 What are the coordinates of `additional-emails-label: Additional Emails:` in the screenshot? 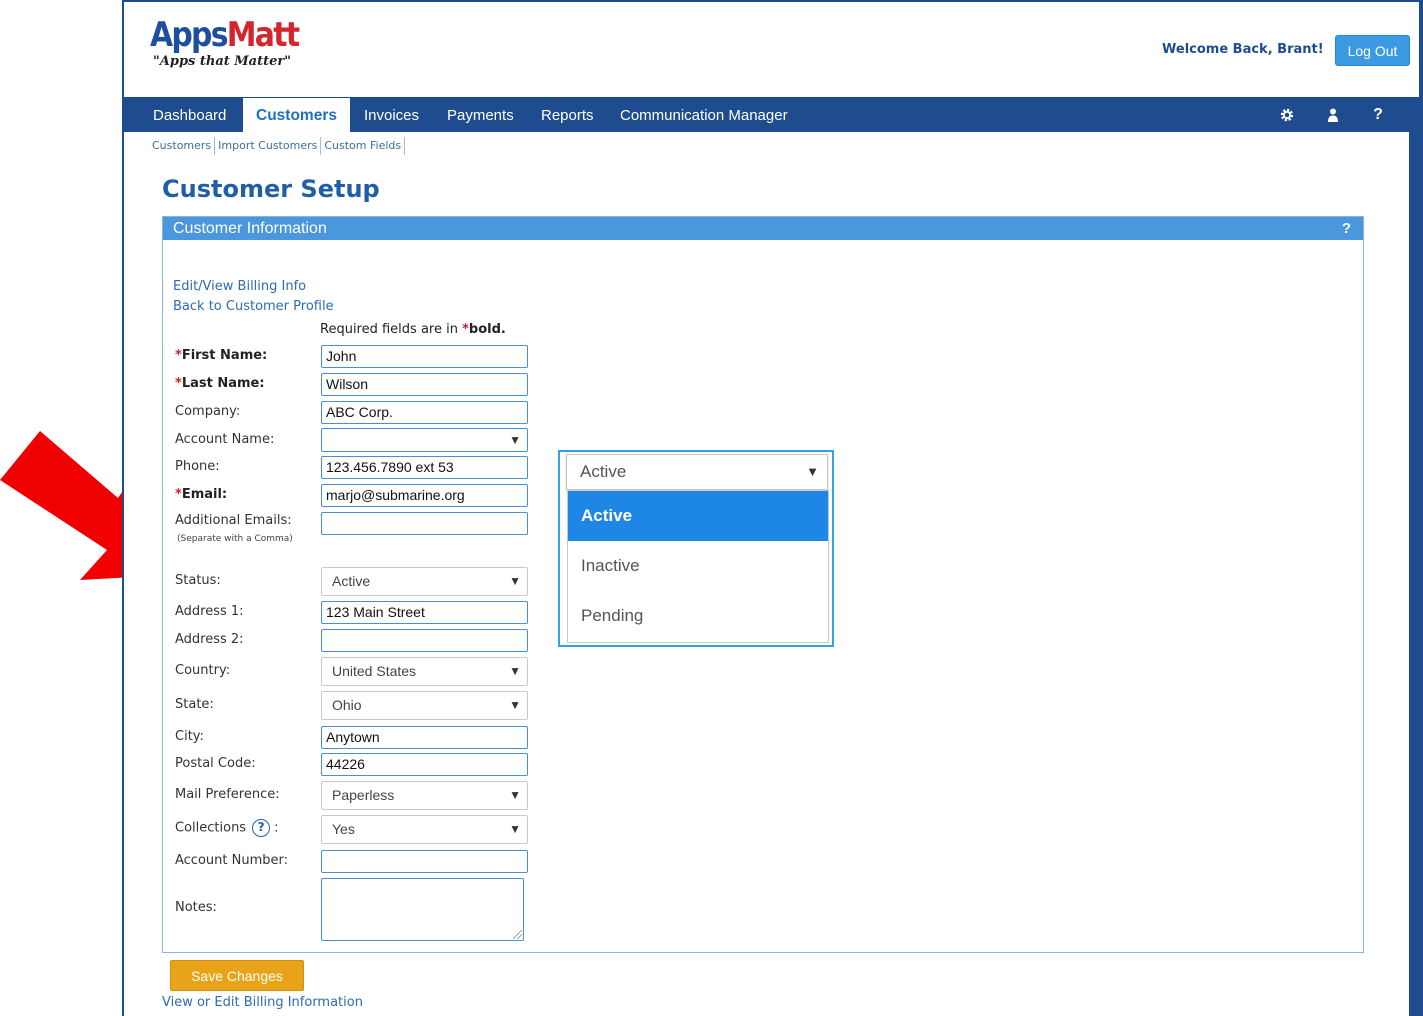 It's located at (233, 520).